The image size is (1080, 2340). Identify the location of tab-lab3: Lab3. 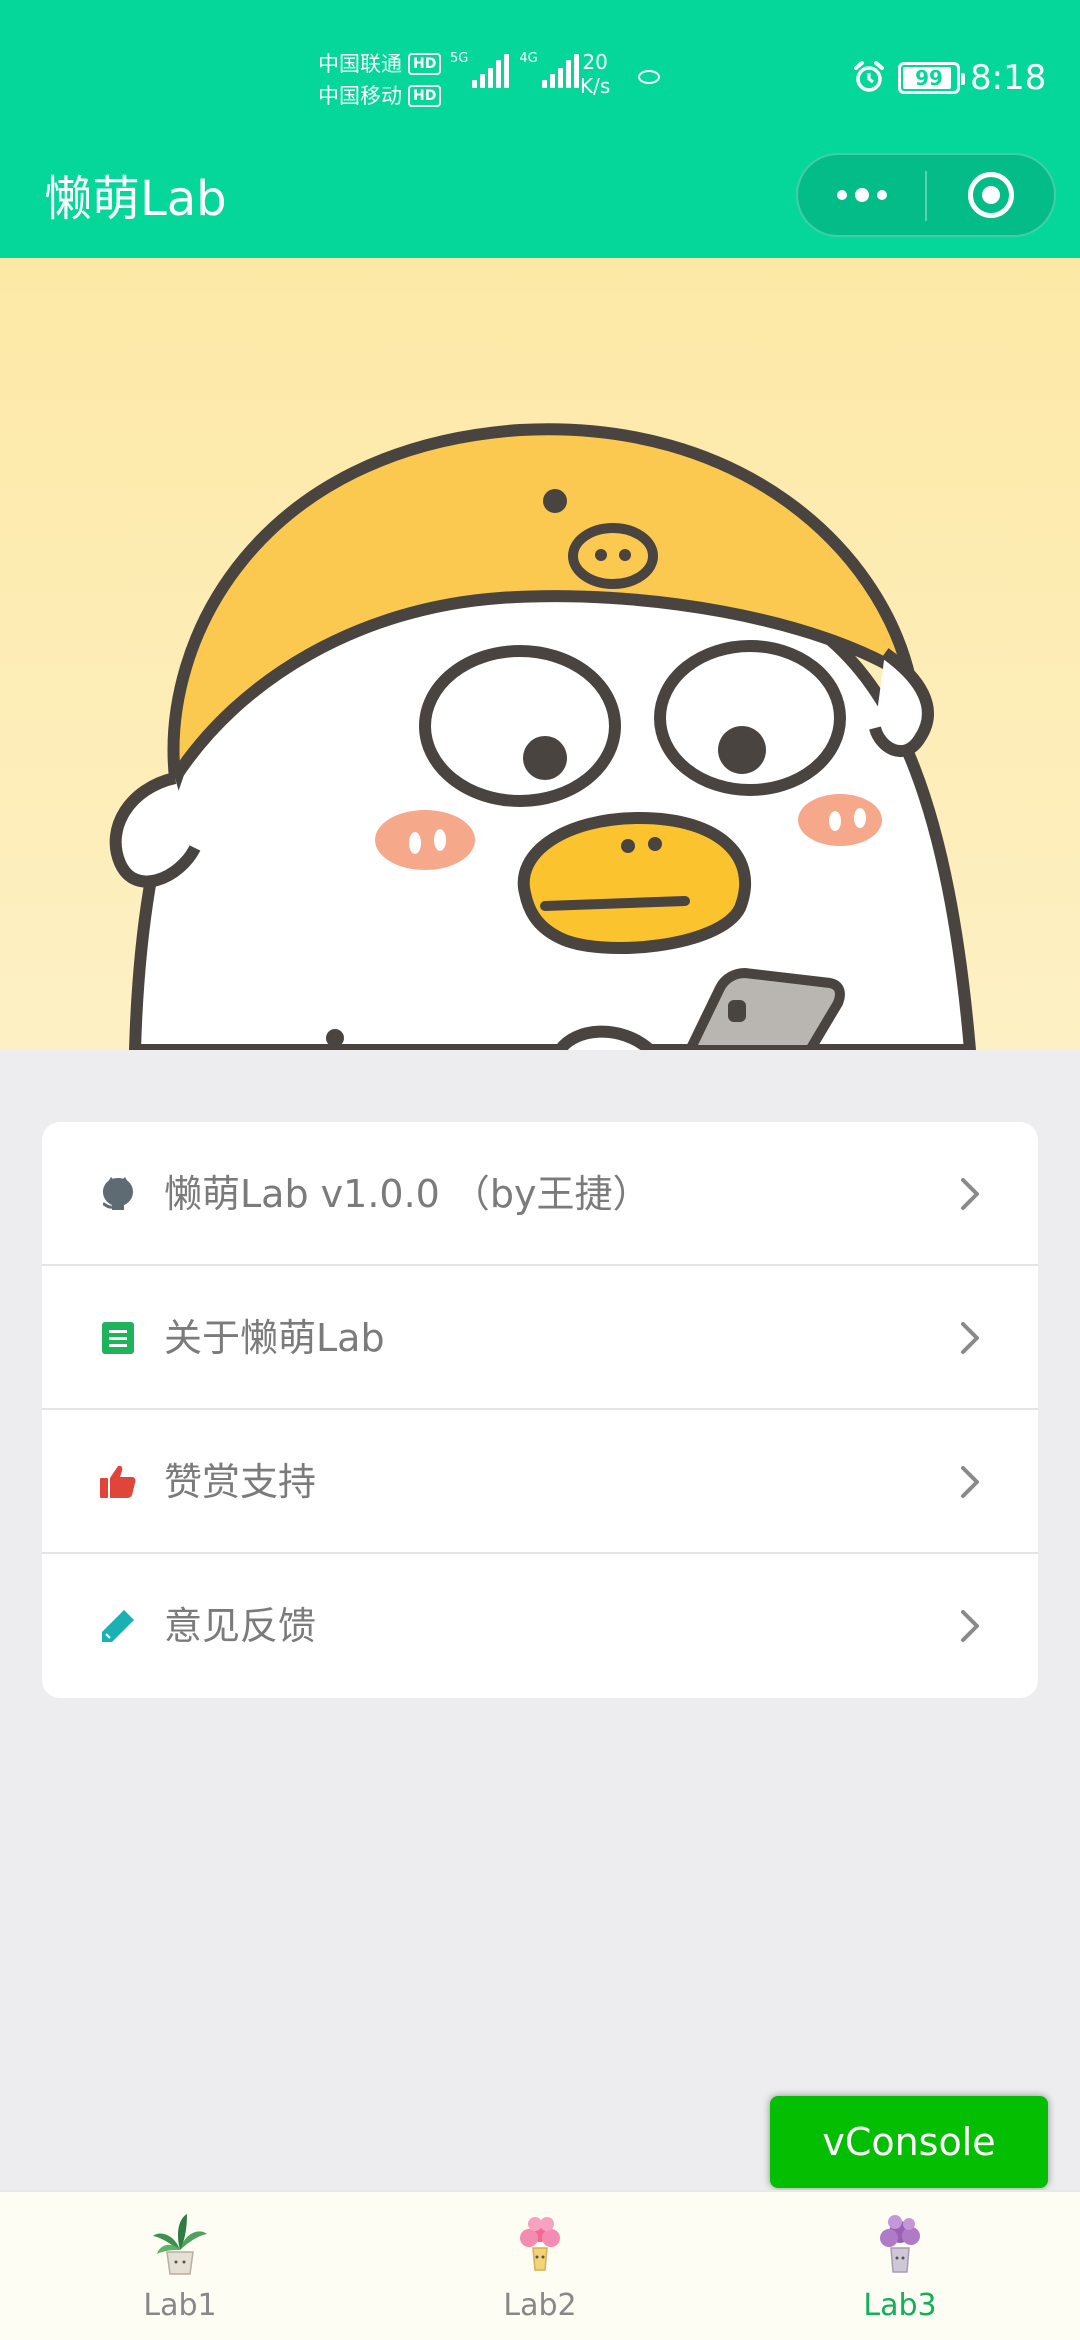
(900, 2266).